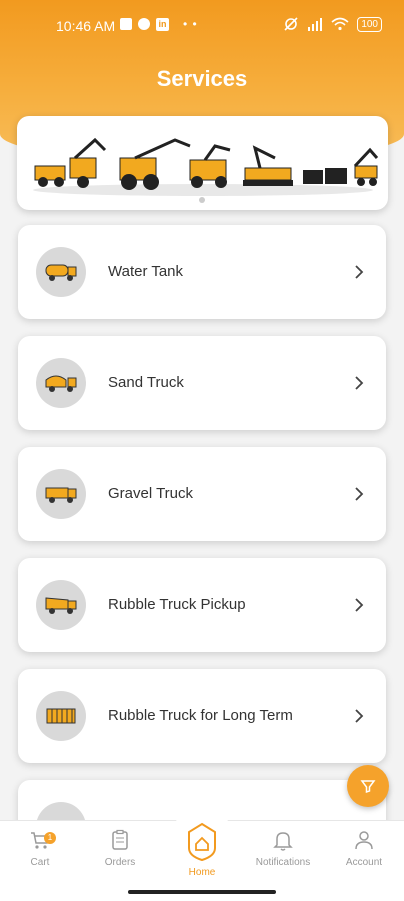  Describe the element at coordinates (61, 716) in the screenshot. I see `container-icon` at that location.